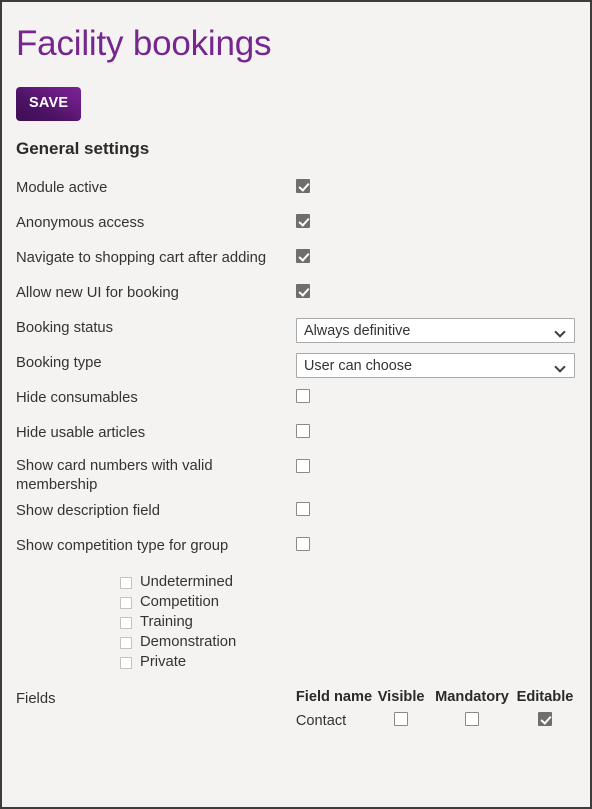  What do you see at coordinates (166, 622) in the screenshot?
I see `competition-type-label: Training` at bounding box center [166, 622].